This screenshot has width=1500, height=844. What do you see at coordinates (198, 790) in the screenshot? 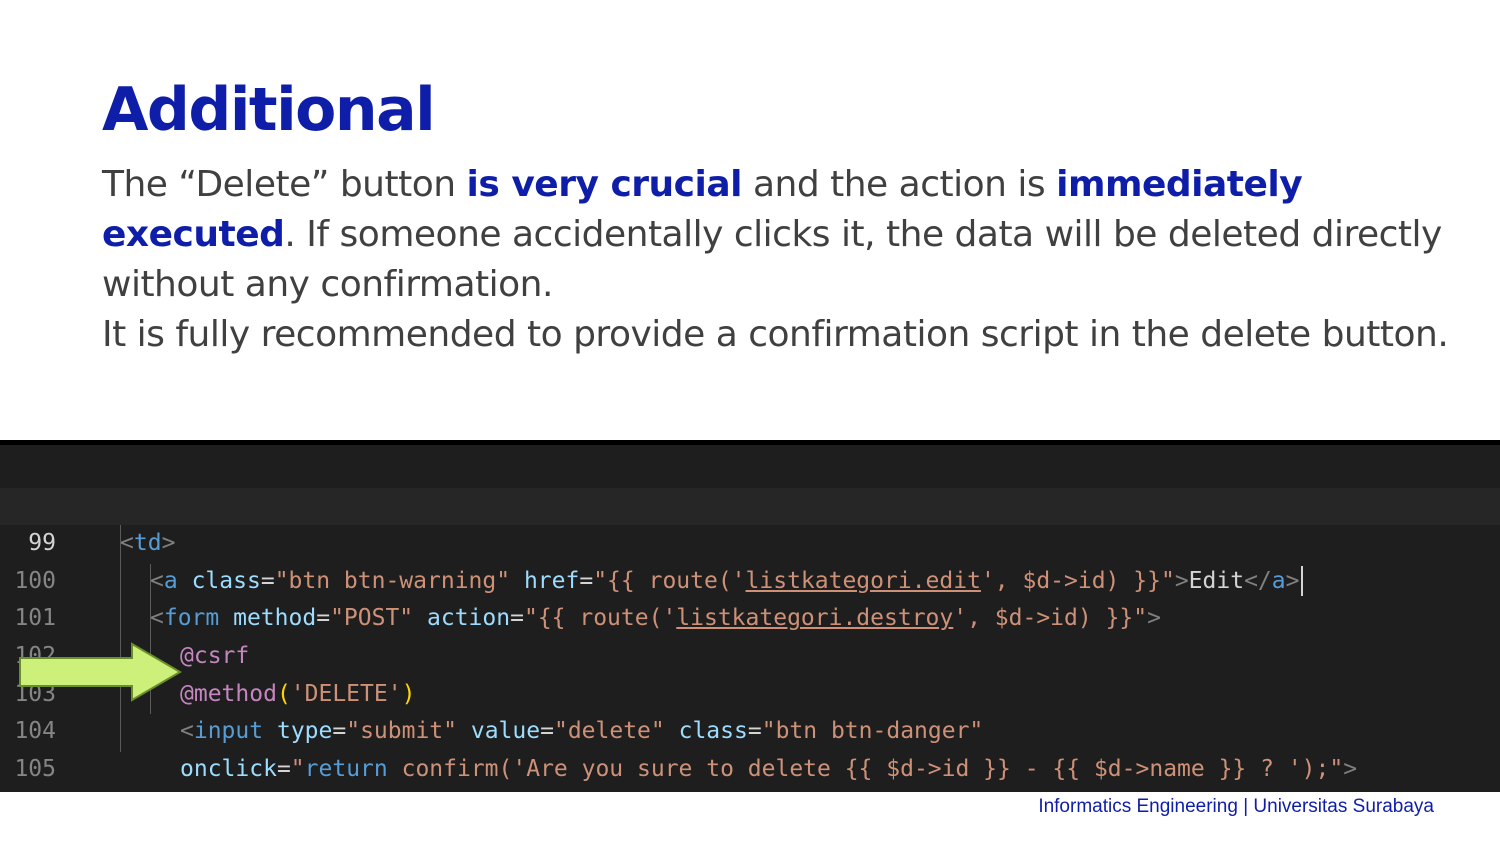
I see `code-content: </form>` at bounding box center [198, 790].